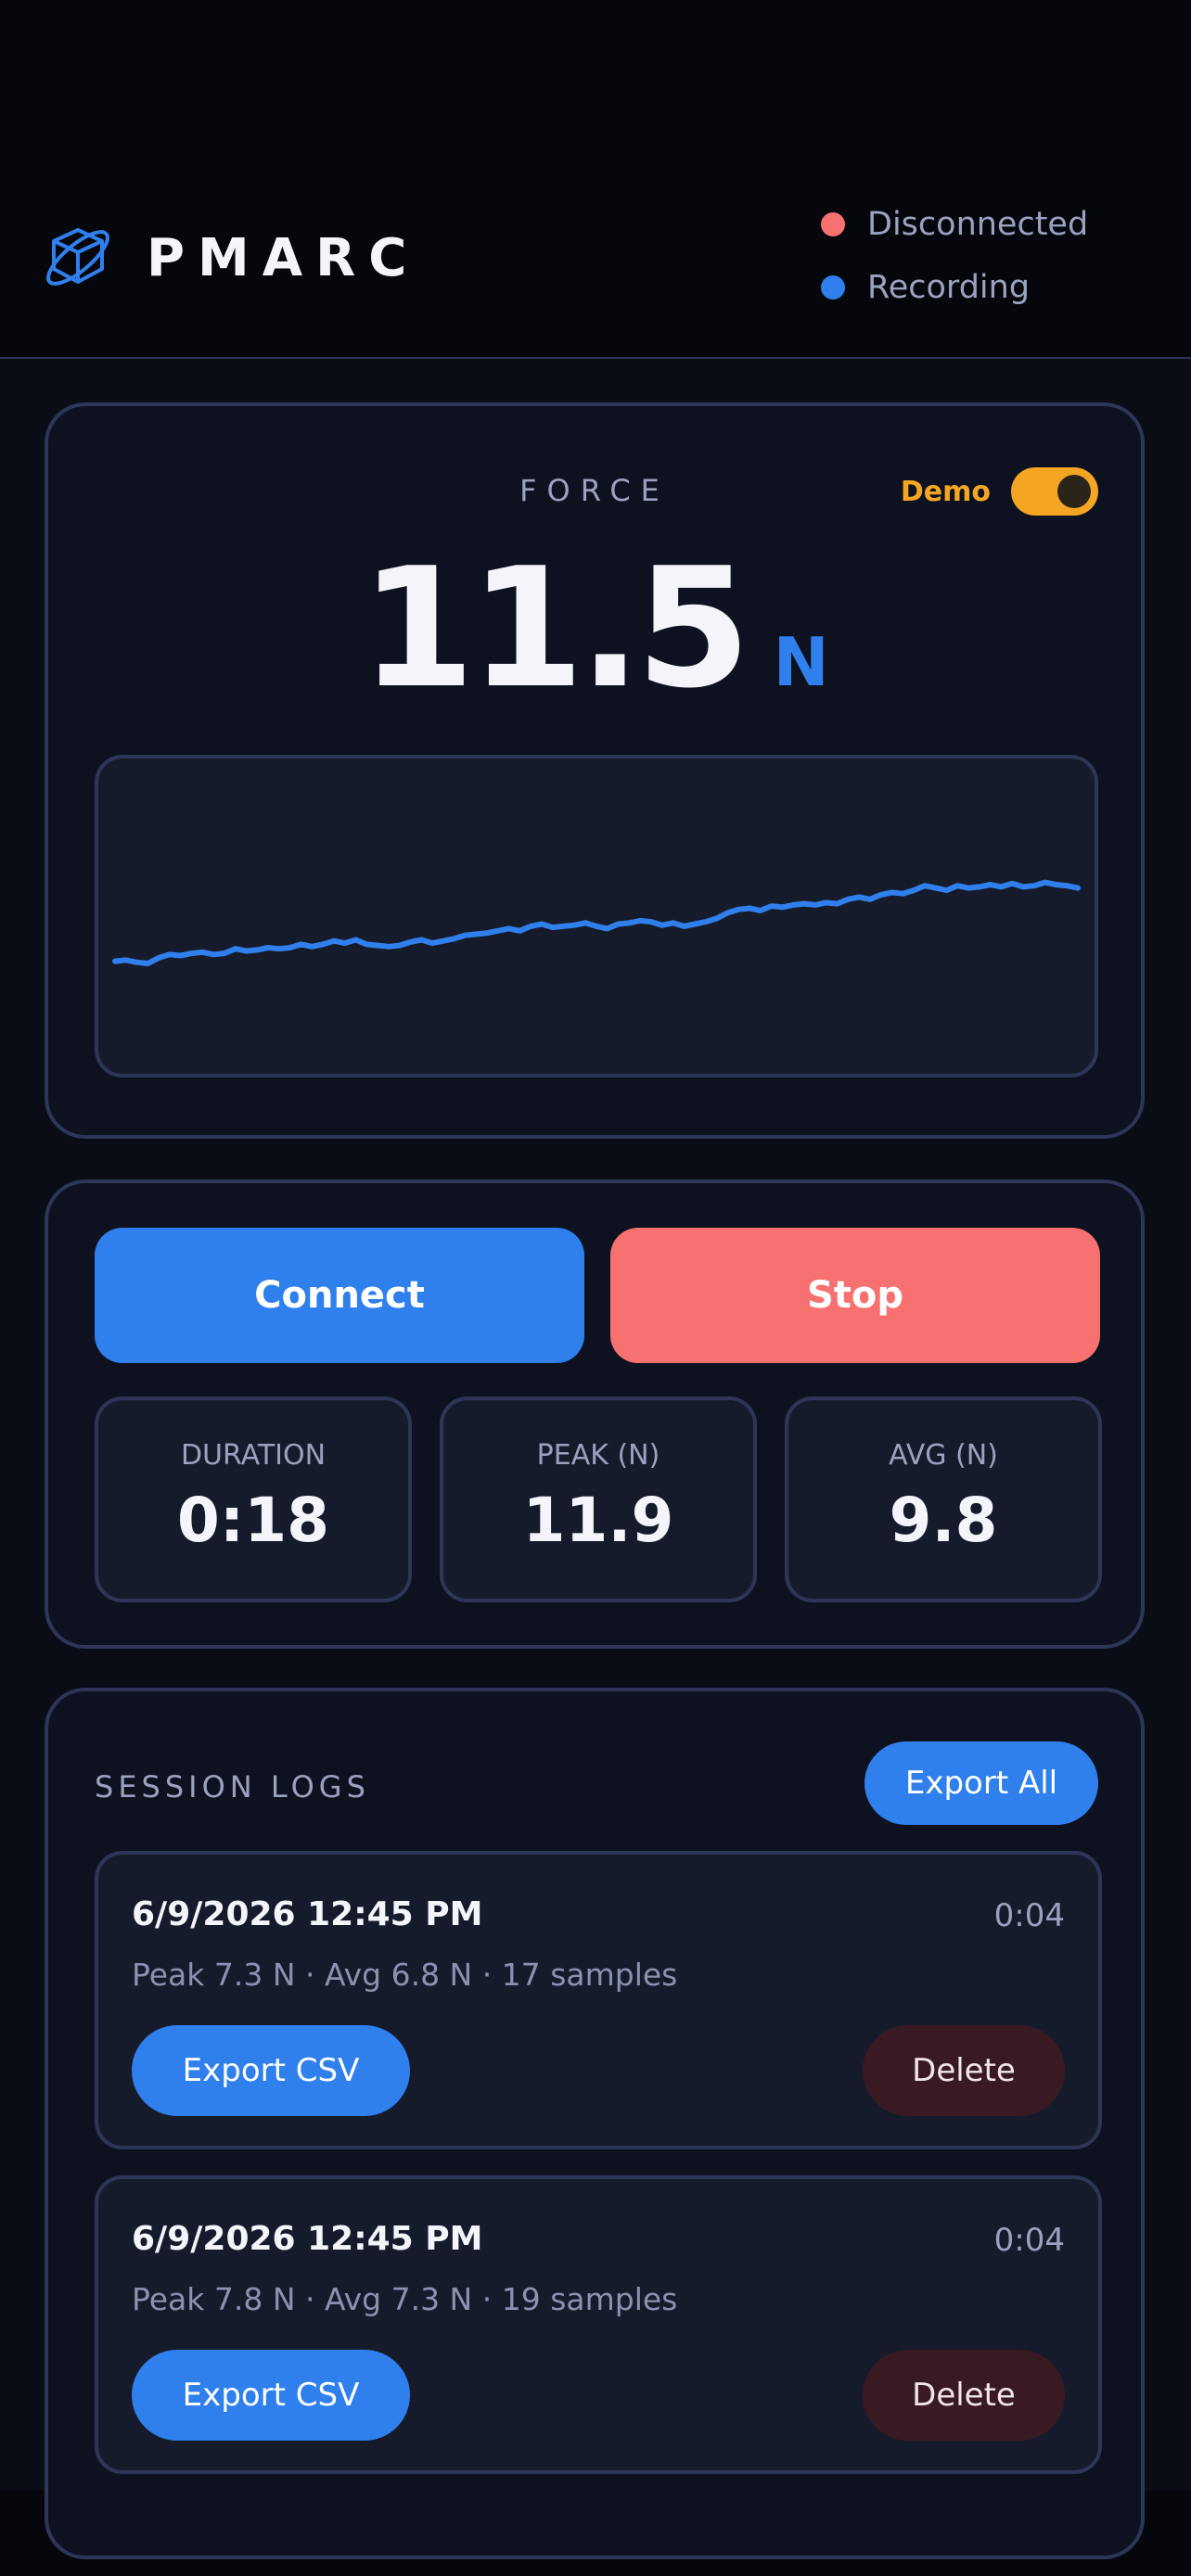  What do you see at coordinates (999, 492) in the screenshot?
I see `demo-toggle-group: Demo` at bounding box center [999, 492].